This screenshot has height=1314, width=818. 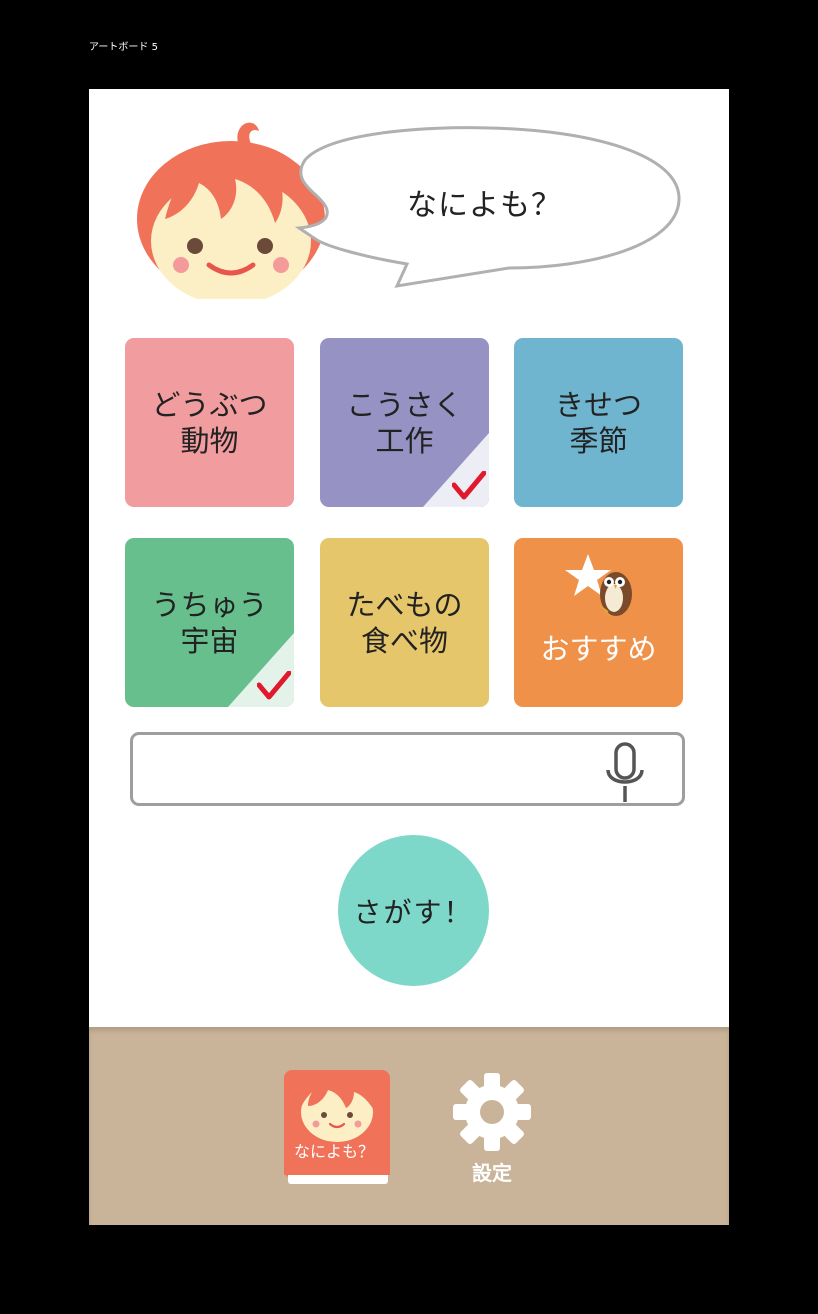 What do you see at coordinates (209, 440) in the screenshot?
I see `tile-label-kanji: 動物` at bounding box center [209, 440].